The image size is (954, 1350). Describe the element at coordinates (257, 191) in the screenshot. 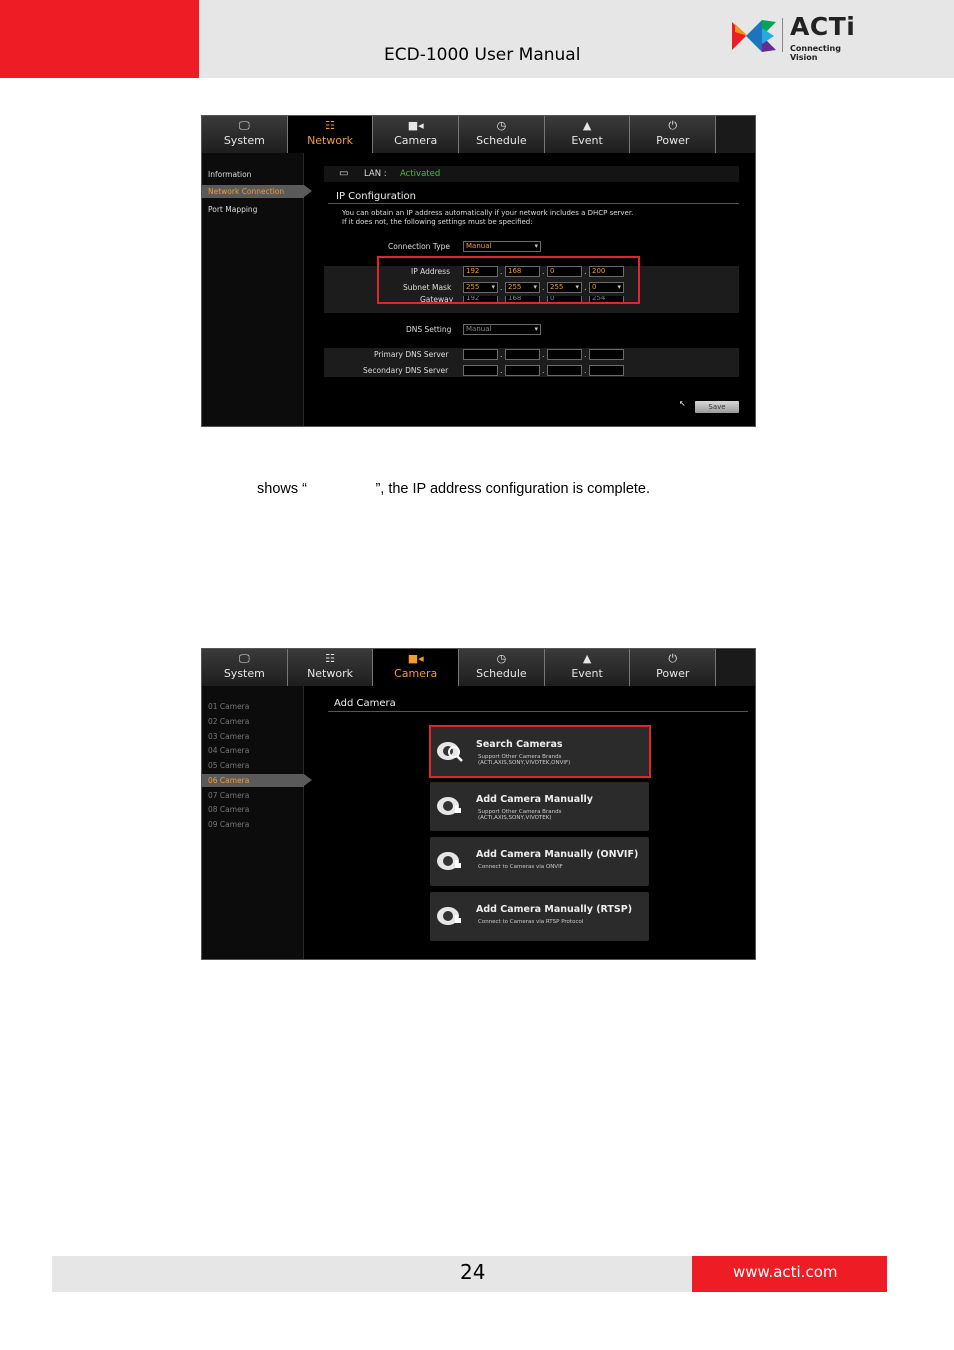

I see `sidebar-item-network-connection: Network Connection` at that location.